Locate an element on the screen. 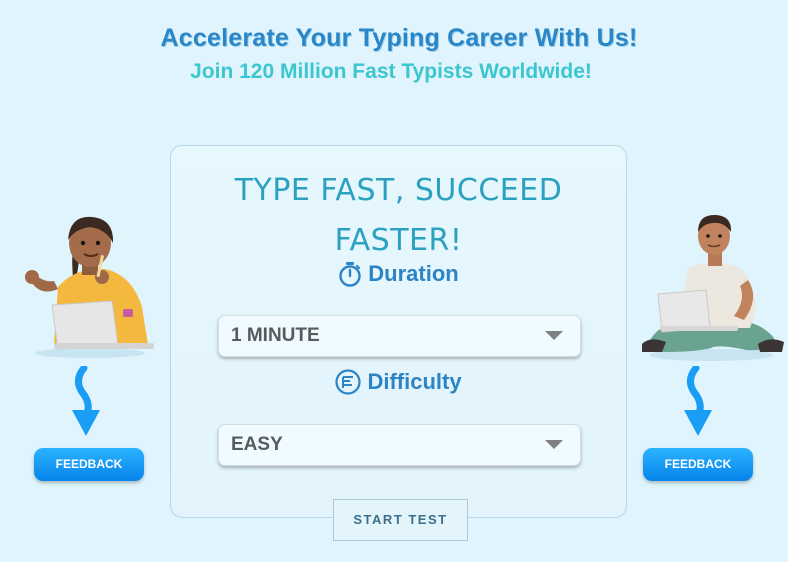 This screenshot has width=788, height=562. duration-selected-value: 1 MINUTE is located at coordinates (275, 335).